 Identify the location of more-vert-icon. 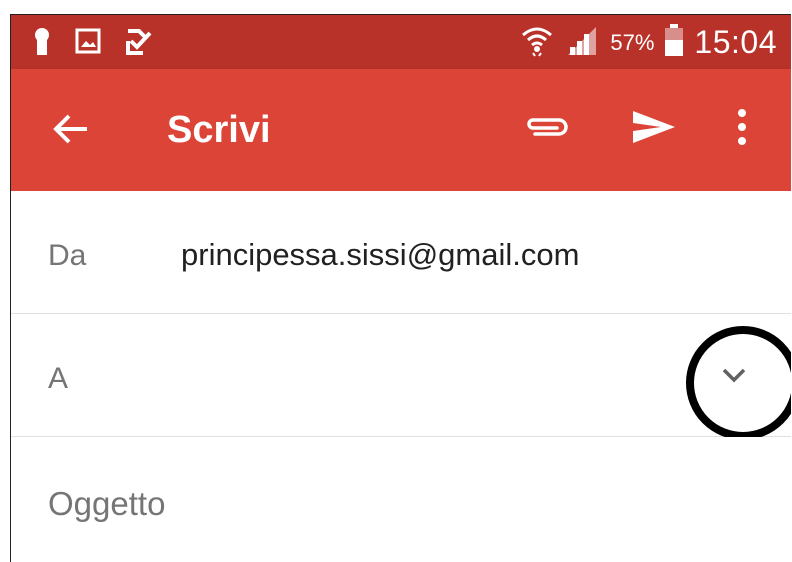
(742, 129).